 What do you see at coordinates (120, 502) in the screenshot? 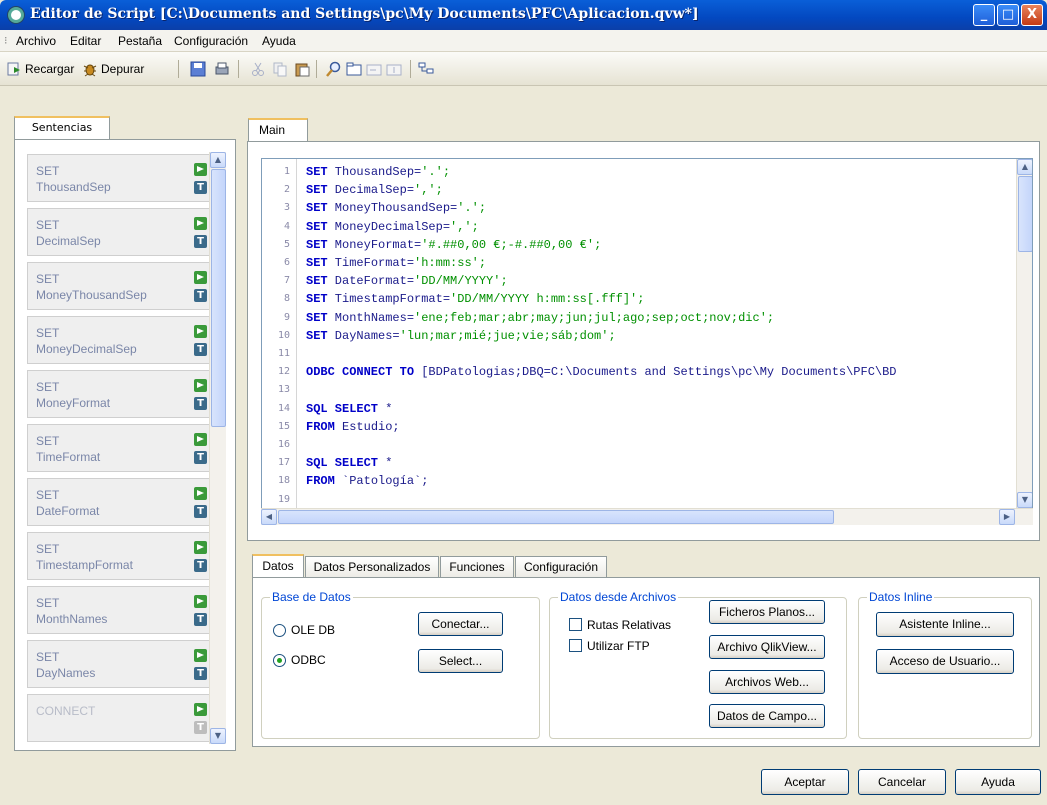
I see `statement-item: SET DateFormat T` at bounding box center [120, 502].